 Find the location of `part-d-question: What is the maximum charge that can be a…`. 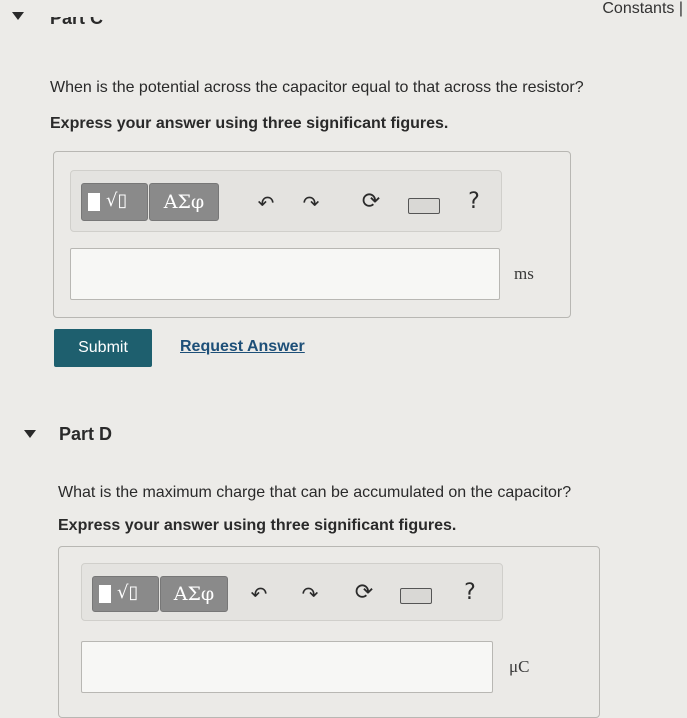

part-d-question: What is the maximum charge that can be a… is located at coordinates (315, 492).